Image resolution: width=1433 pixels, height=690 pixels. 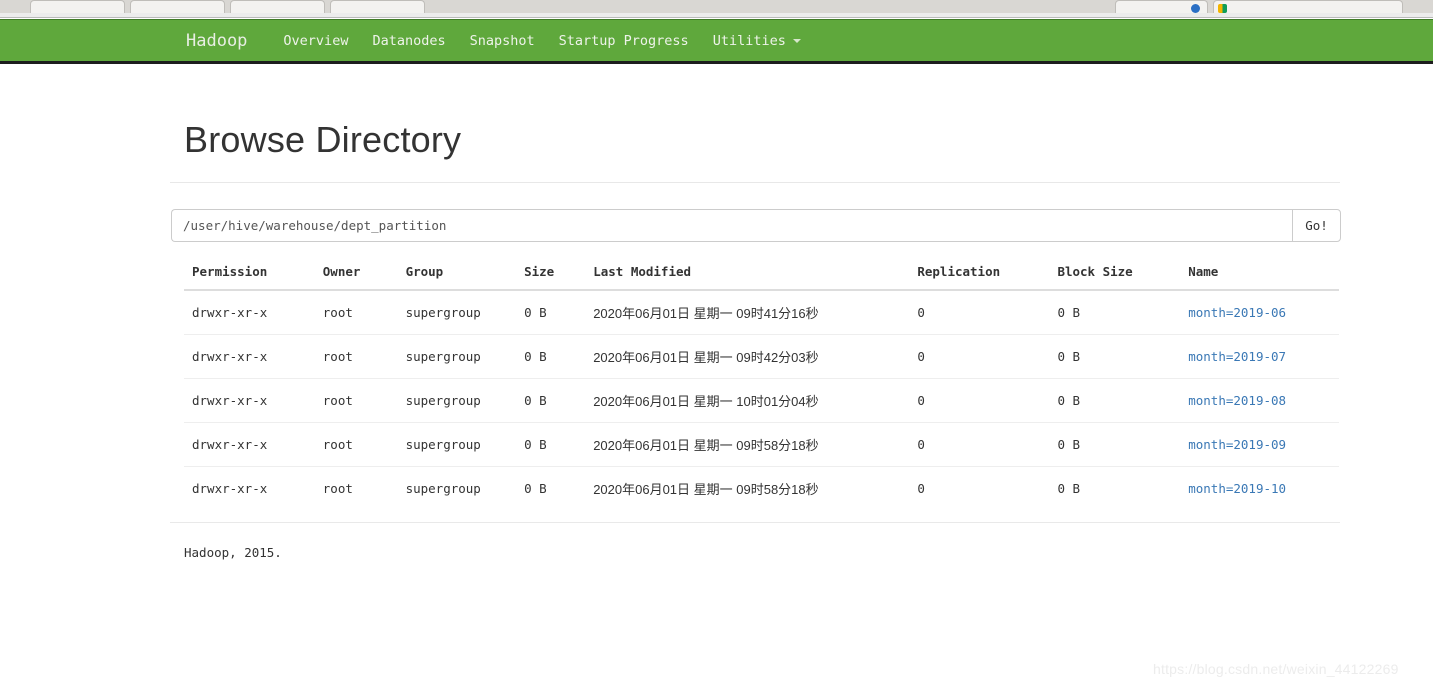 I want to click on cell-name: month=2019-10, so click(x=1259, y=488).